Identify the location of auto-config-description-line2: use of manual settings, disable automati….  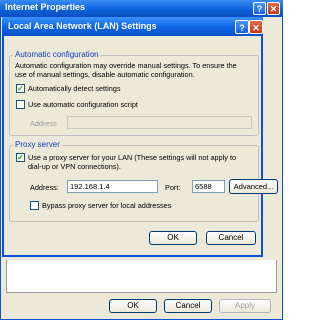
(105, 74).